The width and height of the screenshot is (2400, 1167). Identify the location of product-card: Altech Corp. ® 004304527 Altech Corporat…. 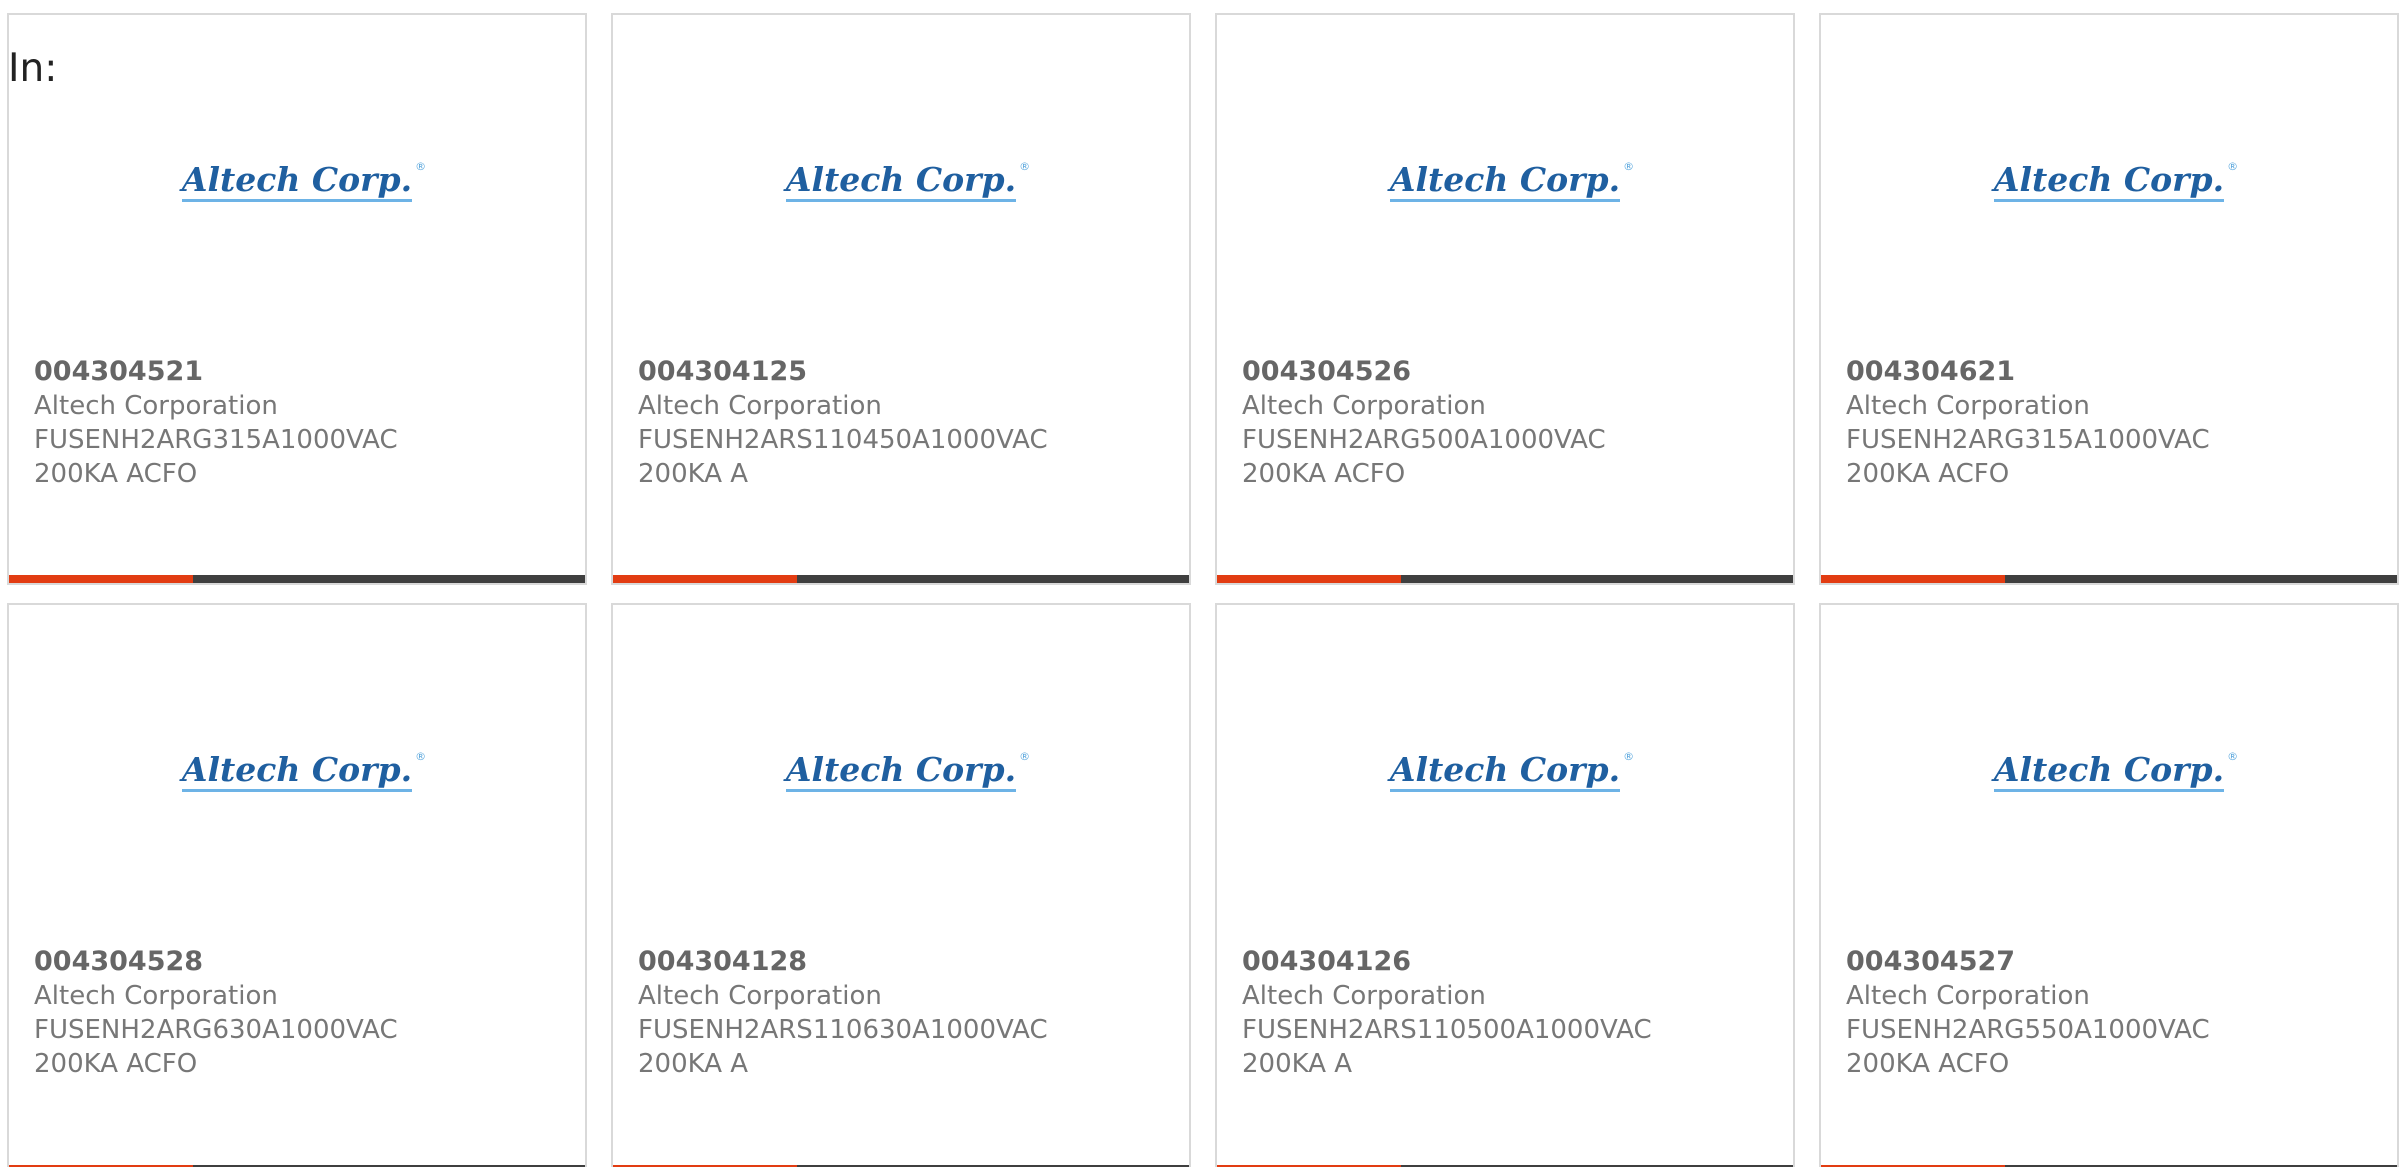
(2109, 885).